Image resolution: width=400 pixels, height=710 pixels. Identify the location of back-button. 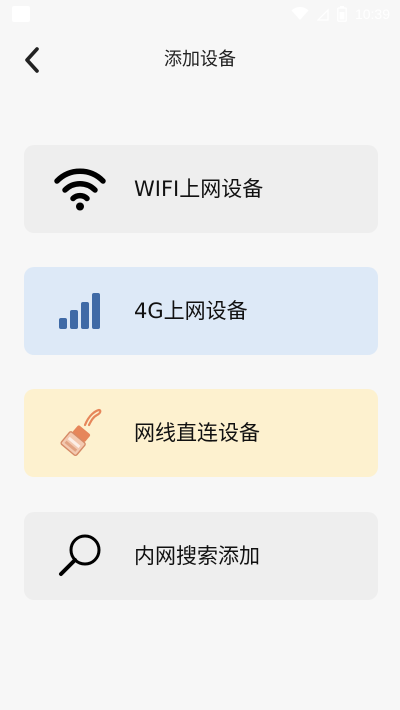
(32, 60).